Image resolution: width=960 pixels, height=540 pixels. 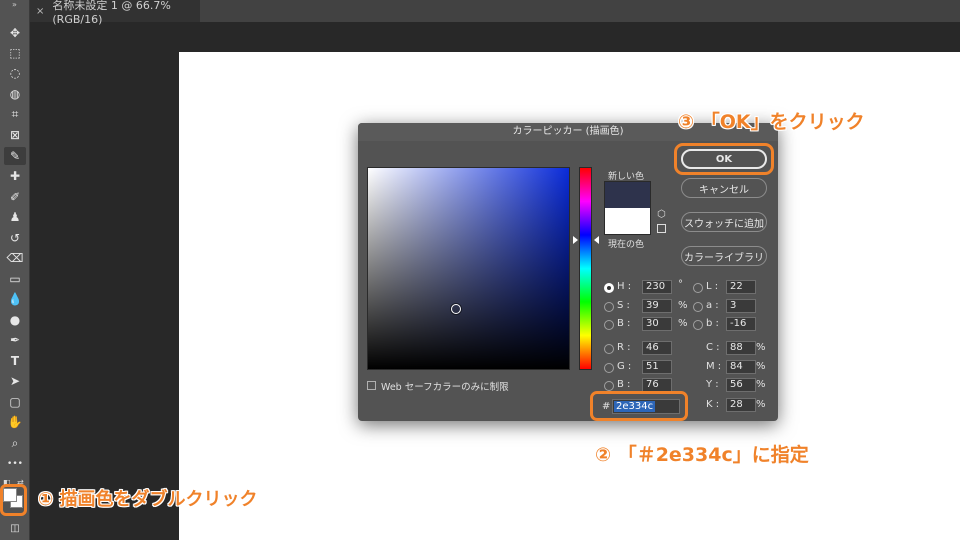 What do you see at coordinates (712, 286) in the screenshot?
I see `label-l: L :` at bounding box center [712, 286].